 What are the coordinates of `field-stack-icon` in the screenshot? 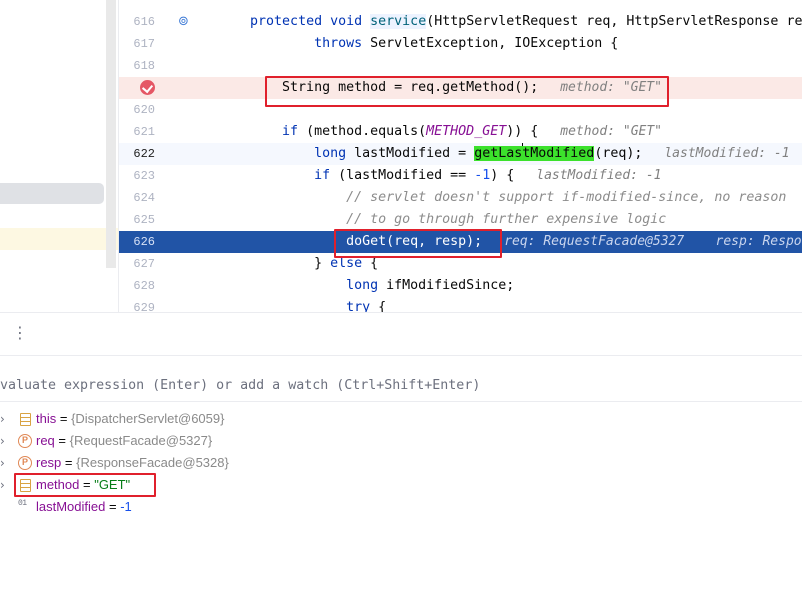 It's located at (25, 419).